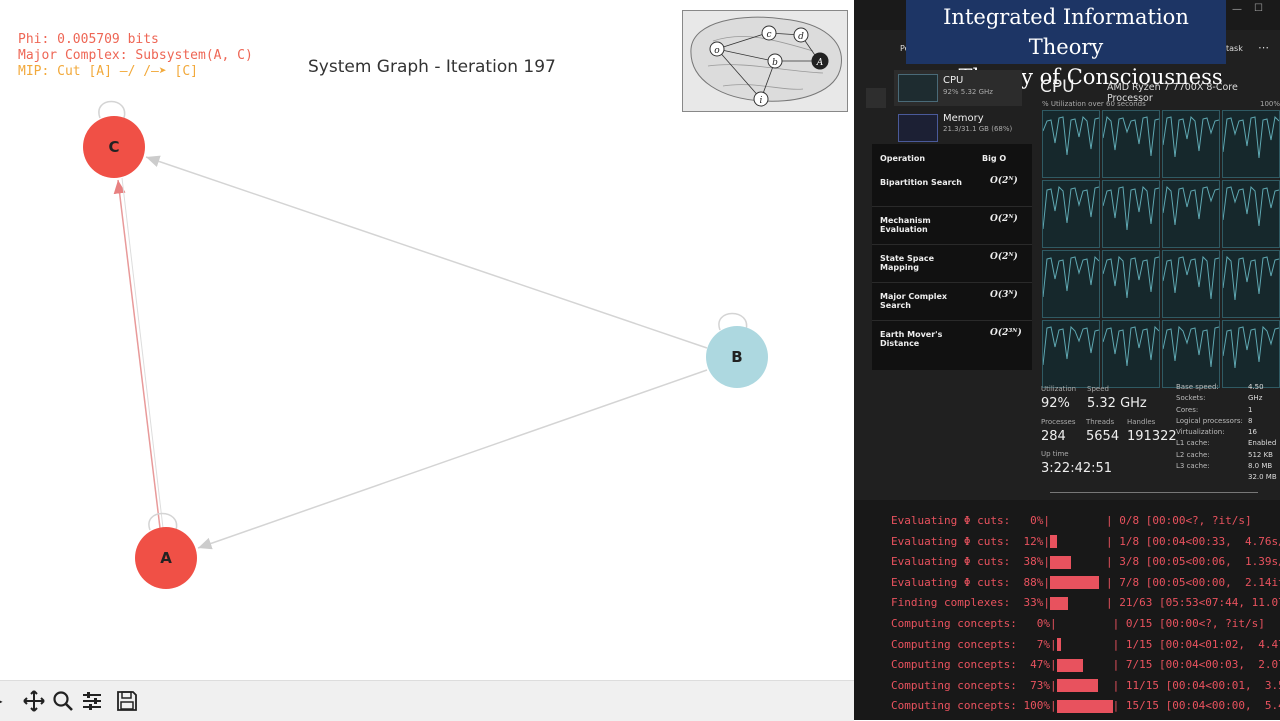  What do you see at coordinates (432, 67) in the screenshot?
I see `graph-title: System Graph - Iteration 197` at bounding box center [432, 67].